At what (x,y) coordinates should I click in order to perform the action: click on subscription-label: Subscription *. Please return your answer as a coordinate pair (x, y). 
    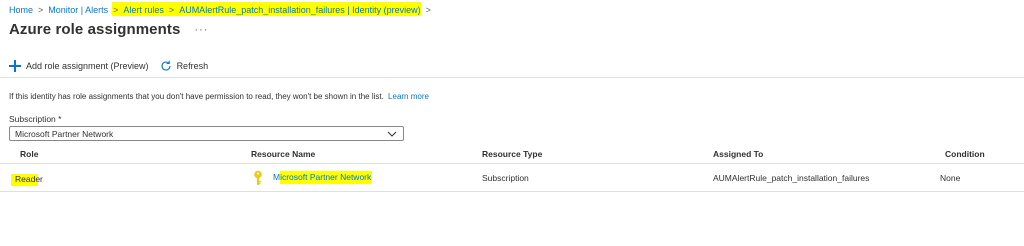
    Looking at the image, I should click on (35, 119).